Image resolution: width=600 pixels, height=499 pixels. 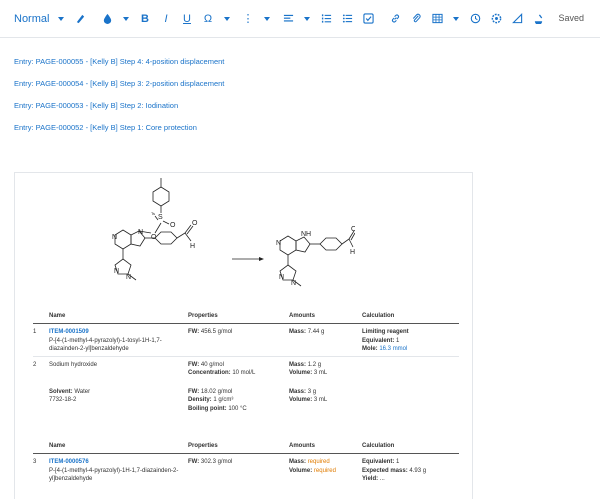 What do you see at coordinates (288, 19) in the screenshot?
I see `align-icon` at bounding box center [288, 19].